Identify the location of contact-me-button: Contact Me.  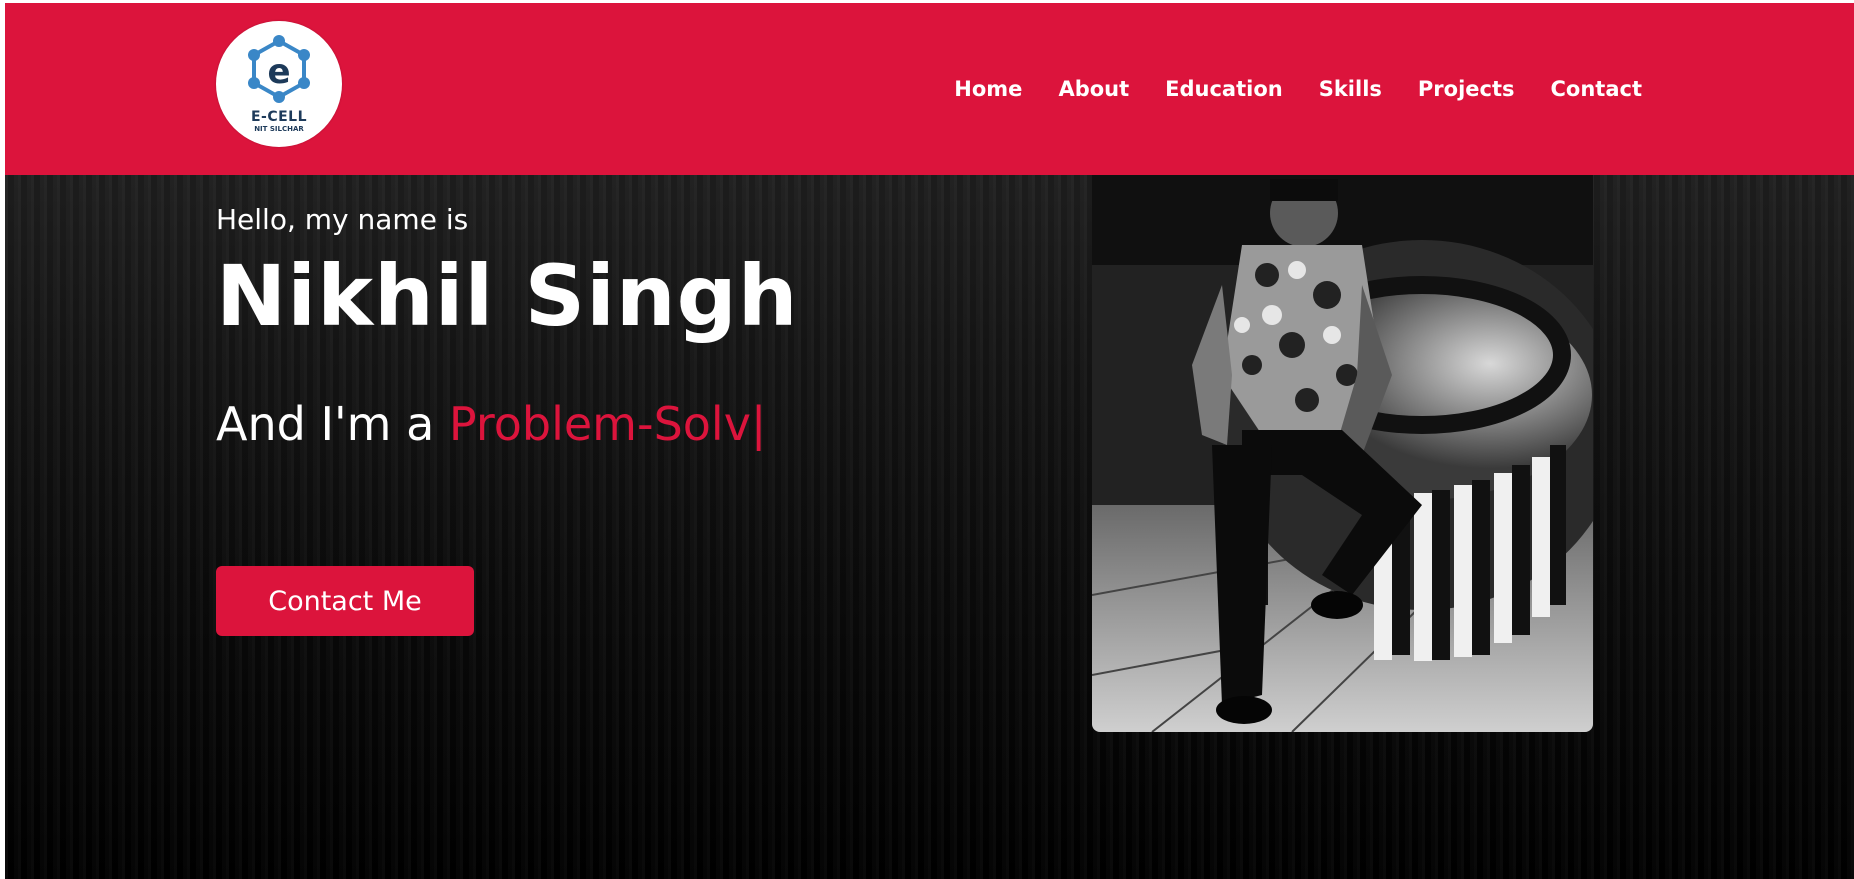
(345, 601).